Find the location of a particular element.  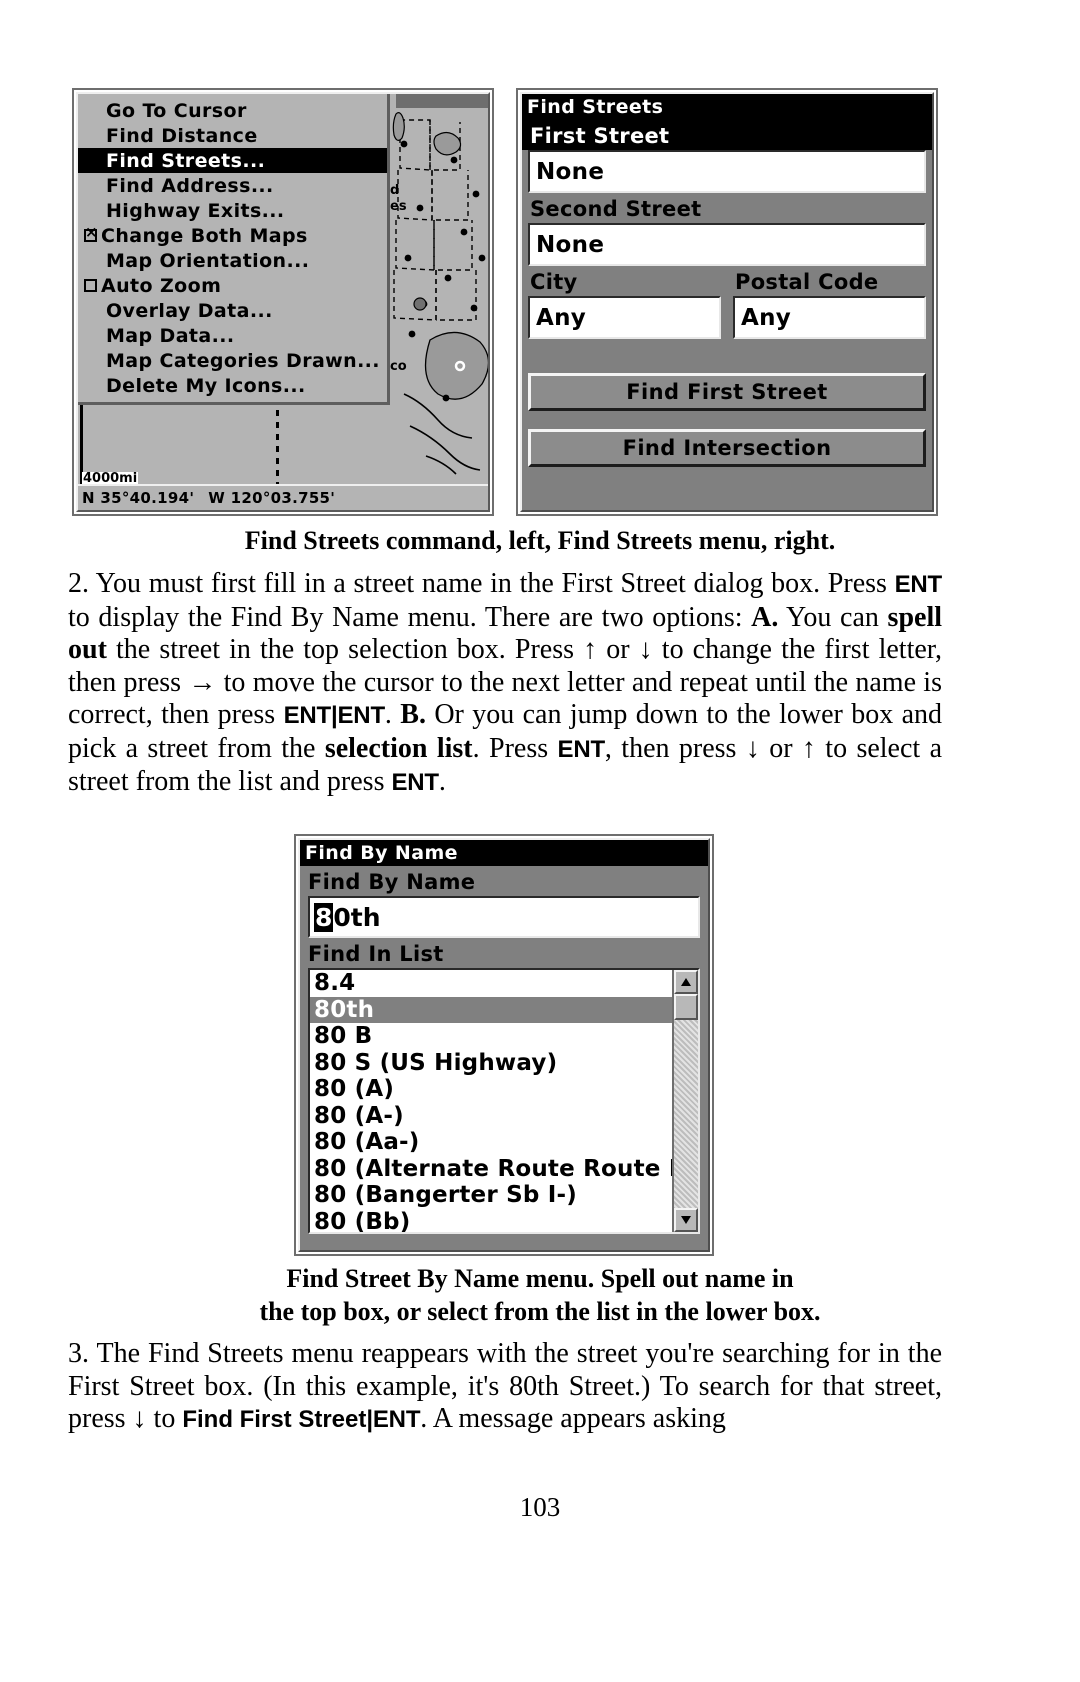

second-street-label: Second Street is located at coordinates (616, 209).